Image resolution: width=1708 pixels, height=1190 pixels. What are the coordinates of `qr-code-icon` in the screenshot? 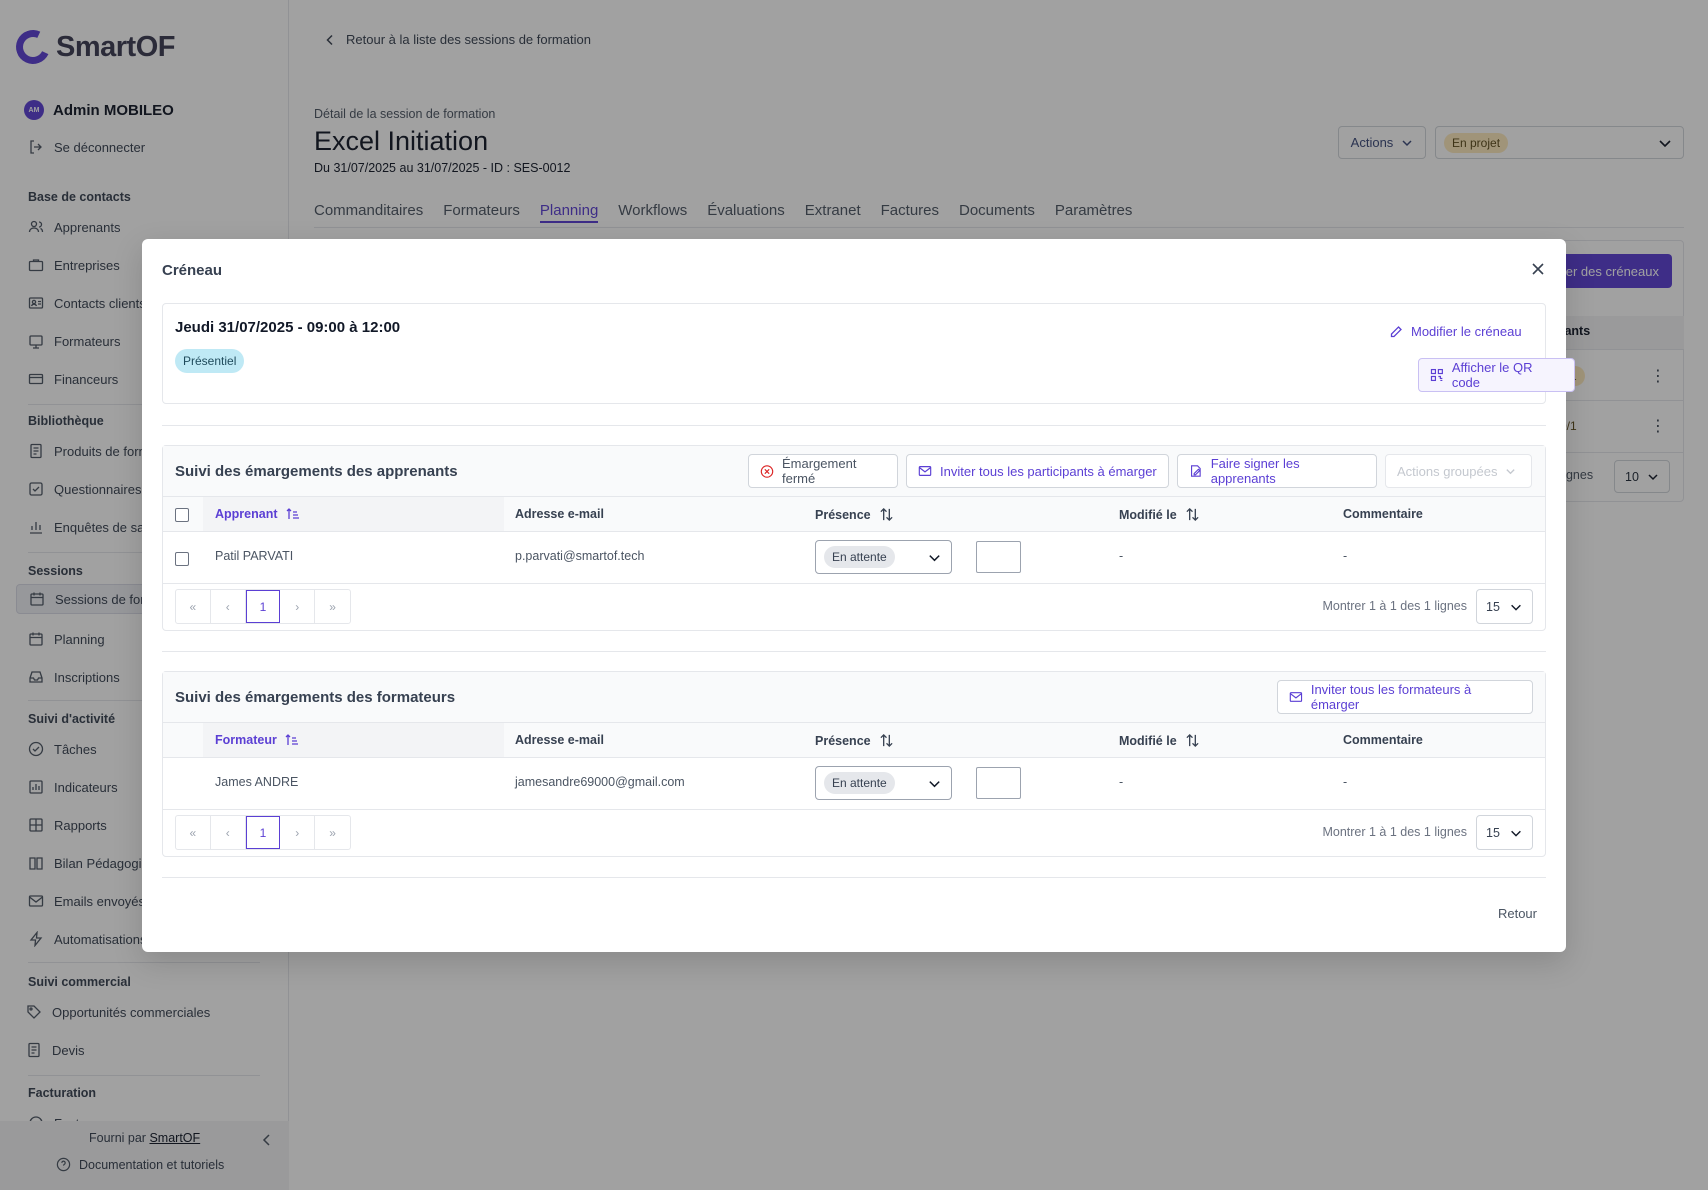 It's located at (1436, 375).